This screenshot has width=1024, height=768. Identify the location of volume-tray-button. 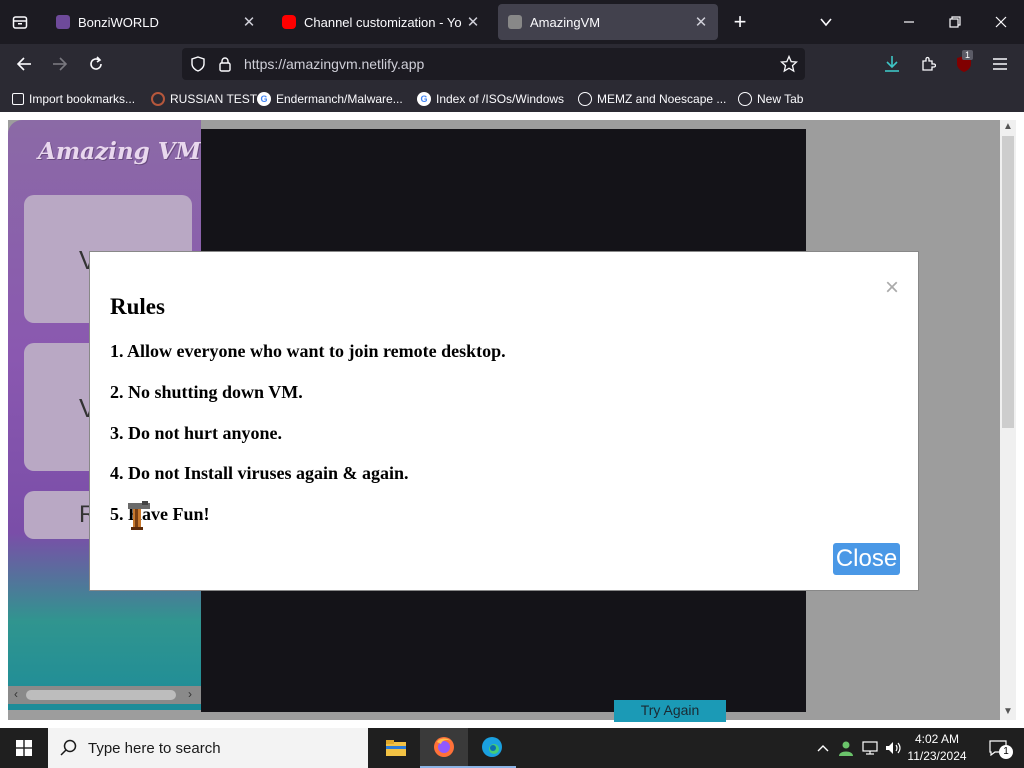
(894, 748).